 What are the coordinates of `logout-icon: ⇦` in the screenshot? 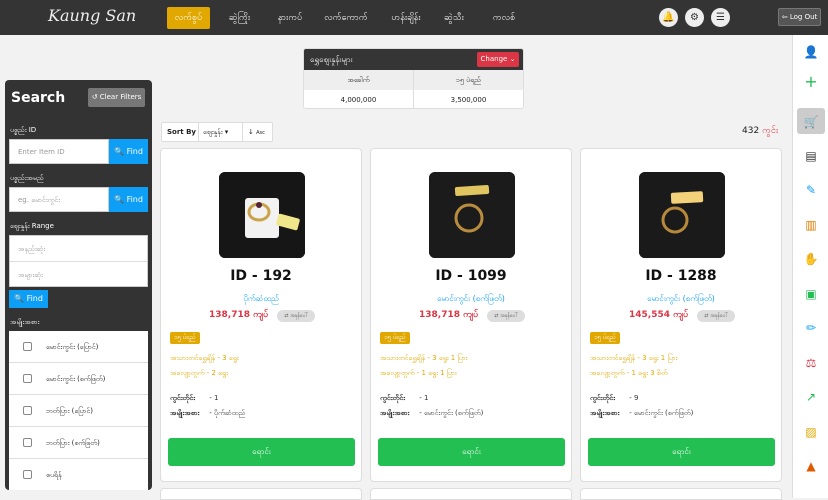 It's located at (784, 17).